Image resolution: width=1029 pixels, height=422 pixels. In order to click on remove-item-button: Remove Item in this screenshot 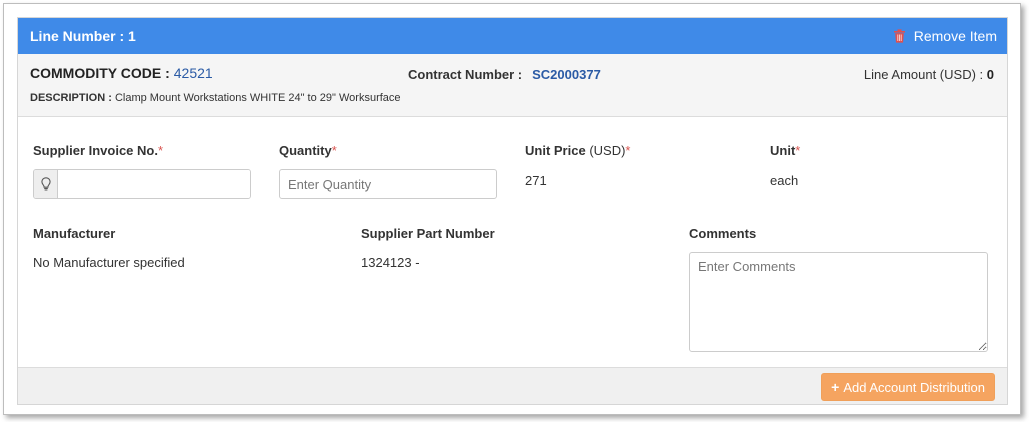, I will do `click(945, 36)`.